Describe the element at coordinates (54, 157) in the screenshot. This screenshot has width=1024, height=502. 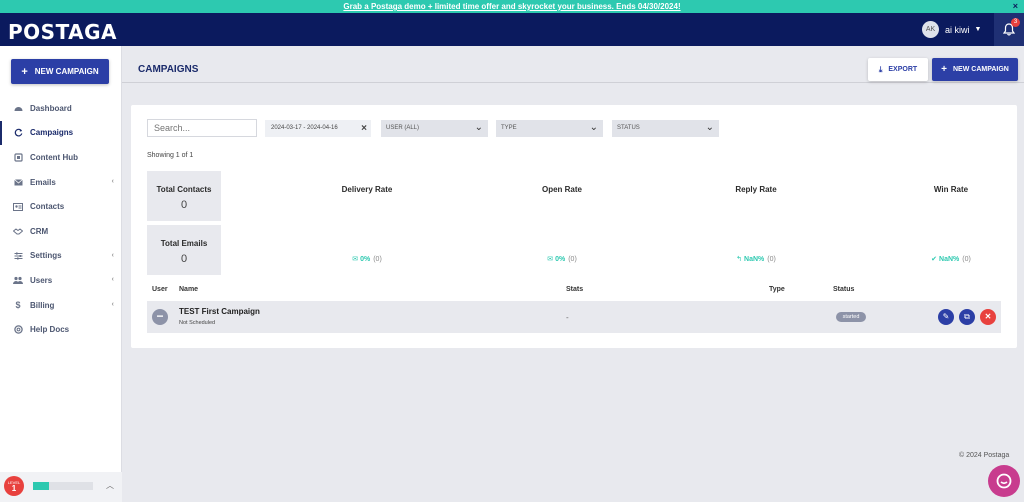
I see `sidebar-item-label: Content Hub` at that location.